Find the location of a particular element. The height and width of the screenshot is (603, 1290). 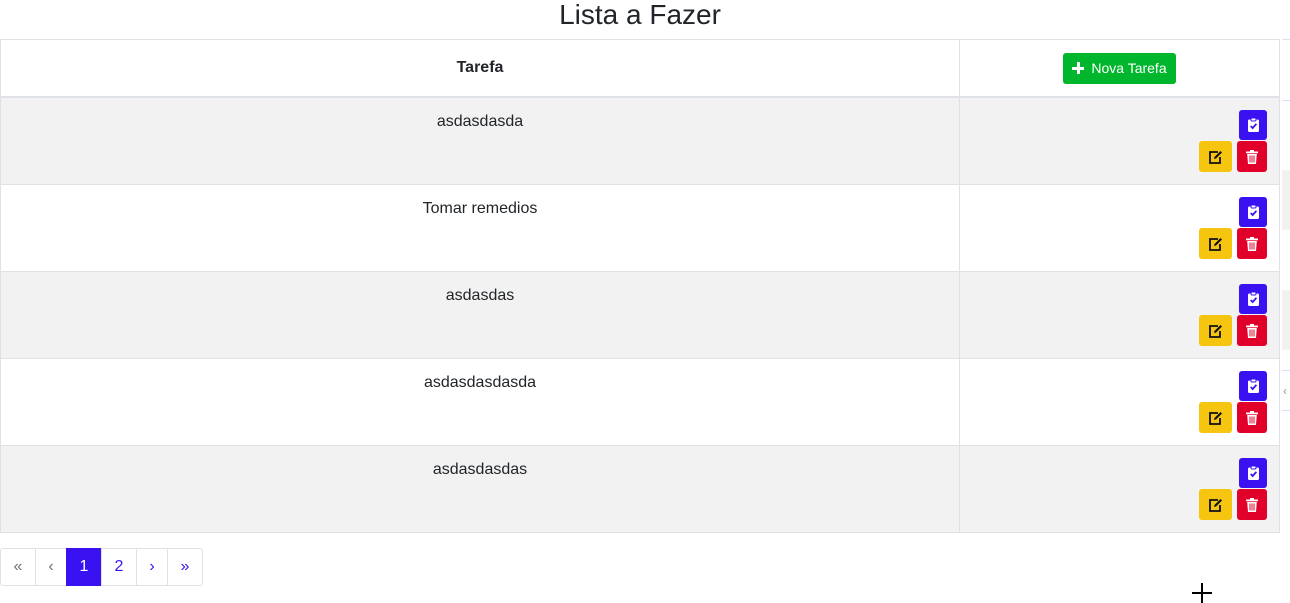

table-row: asdasdasda is located at coordinates (640, 140).